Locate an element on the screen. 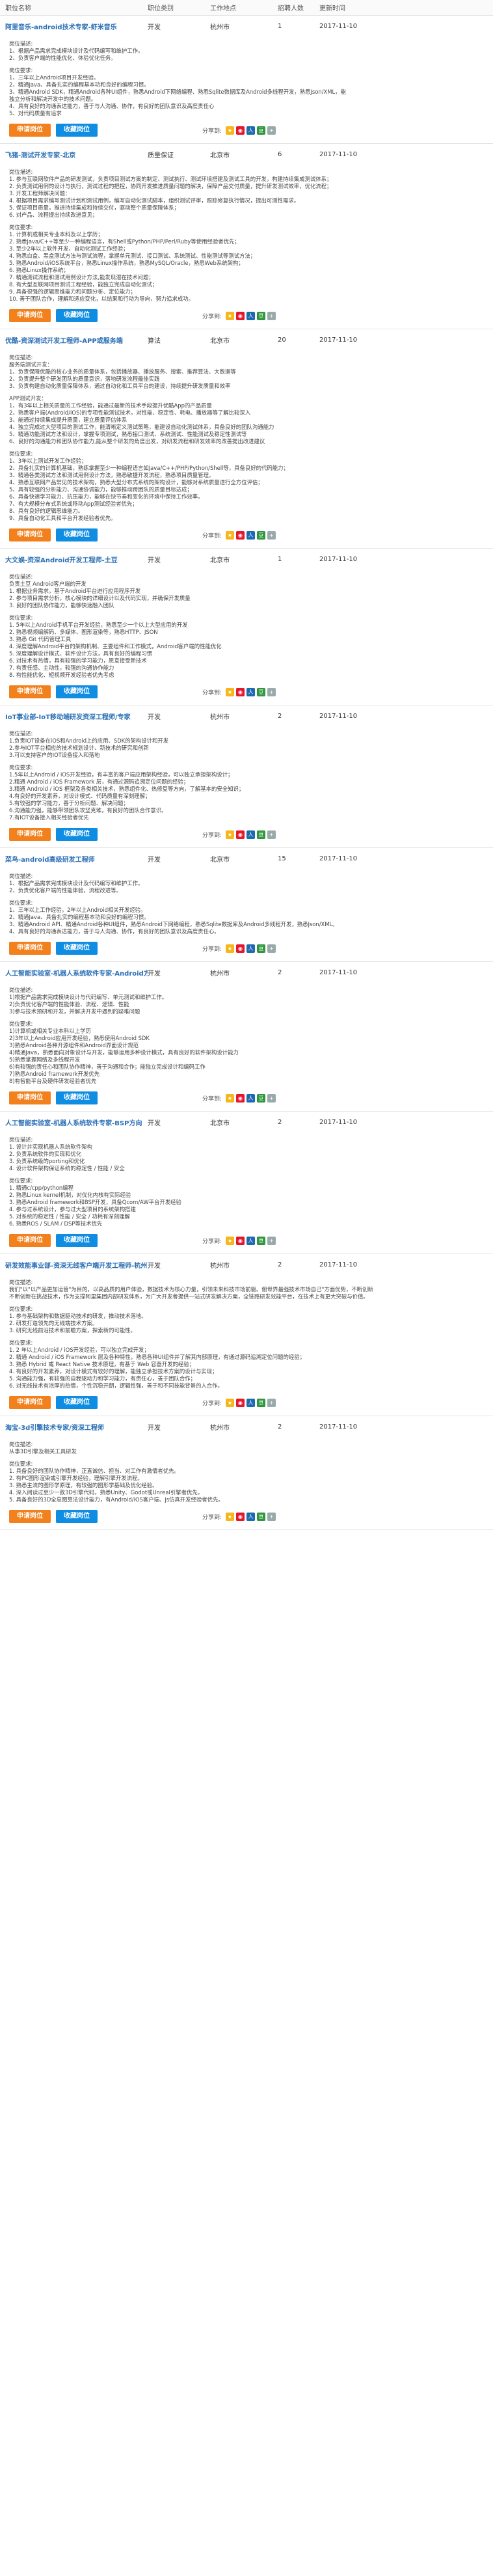 Image resolution: width=493 pixels, height=2576 pixels. job-title-link: 人工智能实验室-机器人系统软件专家-BSP方向 is located at coordinates (74, 1122).